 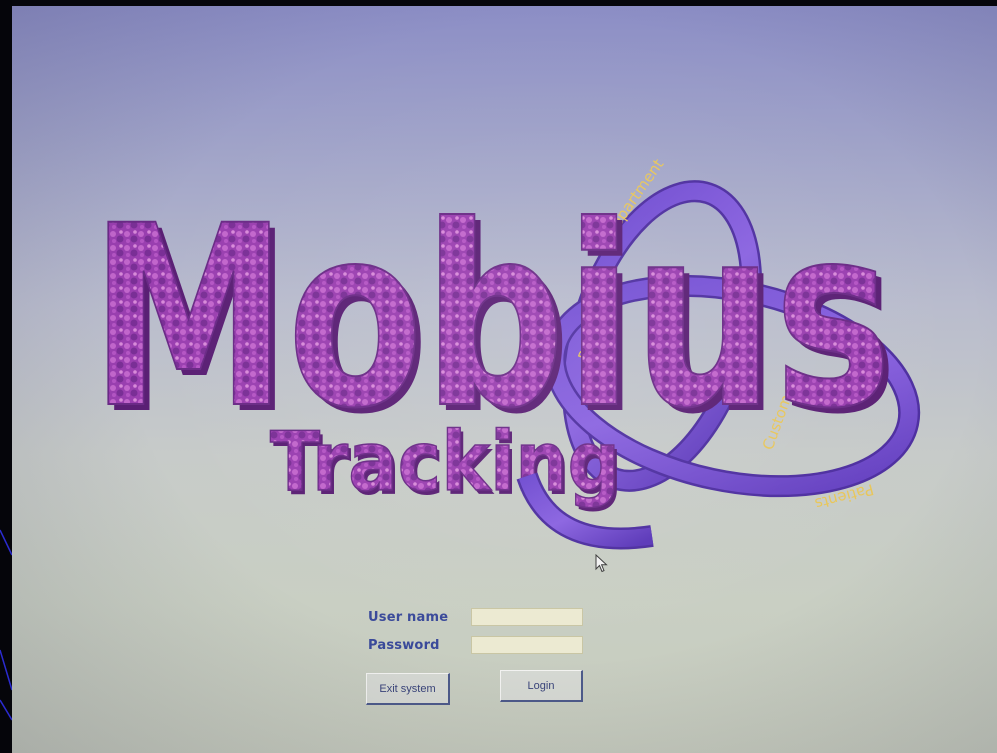 I want to click on logo-subtitle: Tracking Tracking, so click(x=446, y=464).